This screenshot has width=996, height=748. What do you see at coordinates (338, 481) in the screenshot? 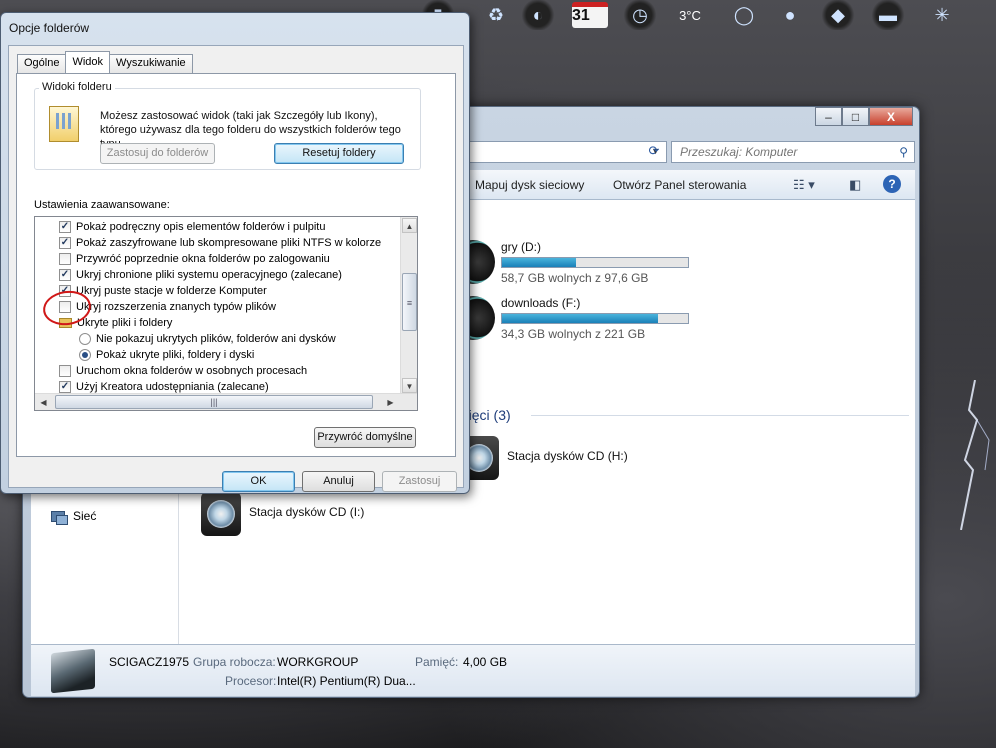
I see `cancel-button: Anuluj` at bounding box center [338, 481].